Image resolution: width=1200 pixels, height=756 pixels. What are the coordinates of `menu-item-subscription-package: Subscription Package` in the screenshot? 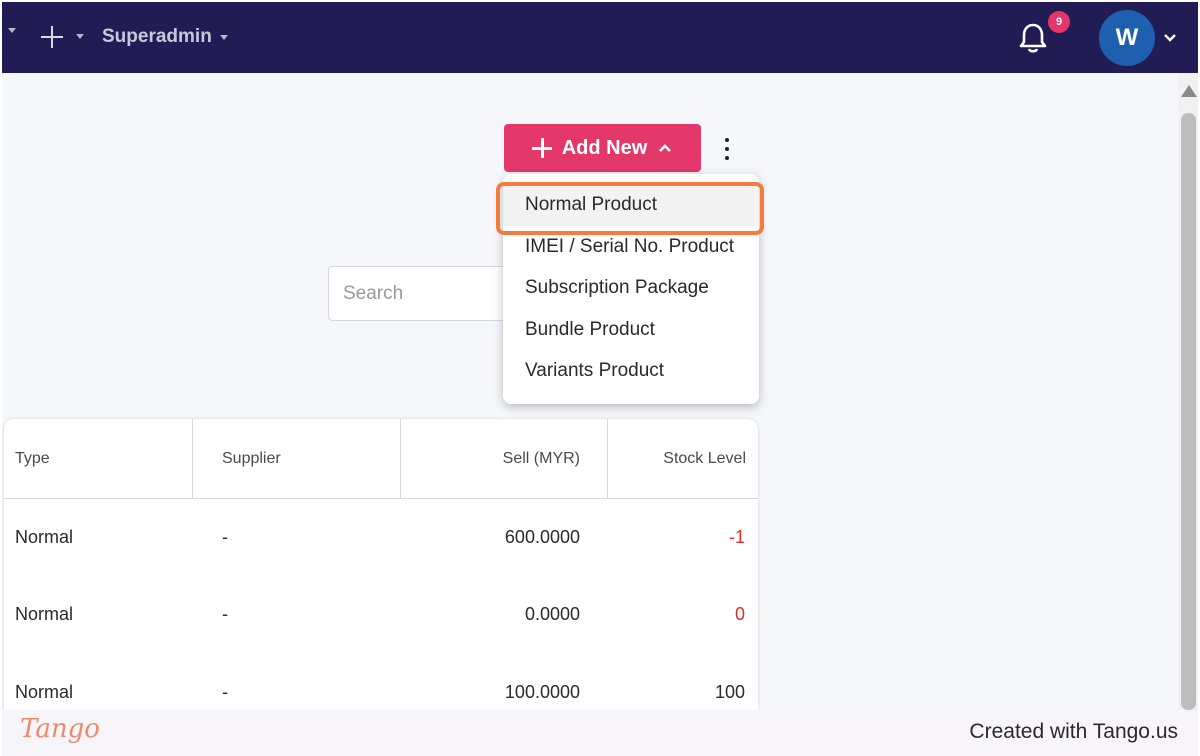 It's located at (631, 288).